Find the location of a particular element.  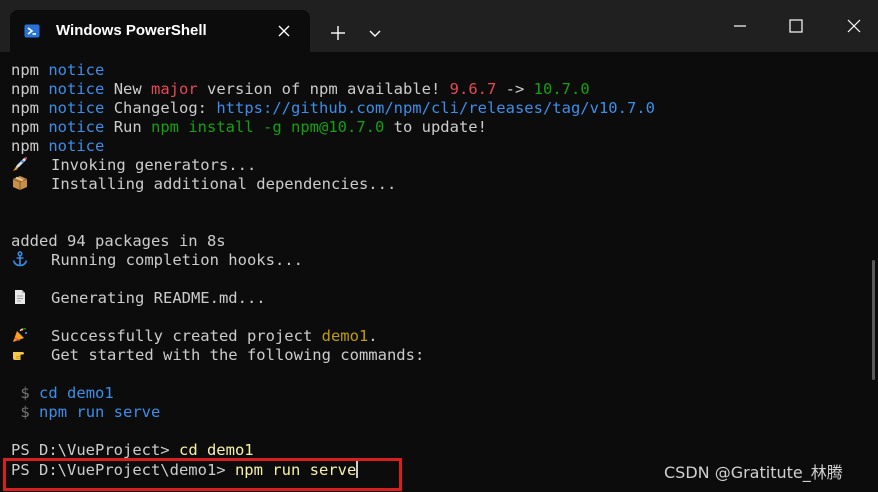

command-line: $ cd demo1 is located at coordinates (67, 393).